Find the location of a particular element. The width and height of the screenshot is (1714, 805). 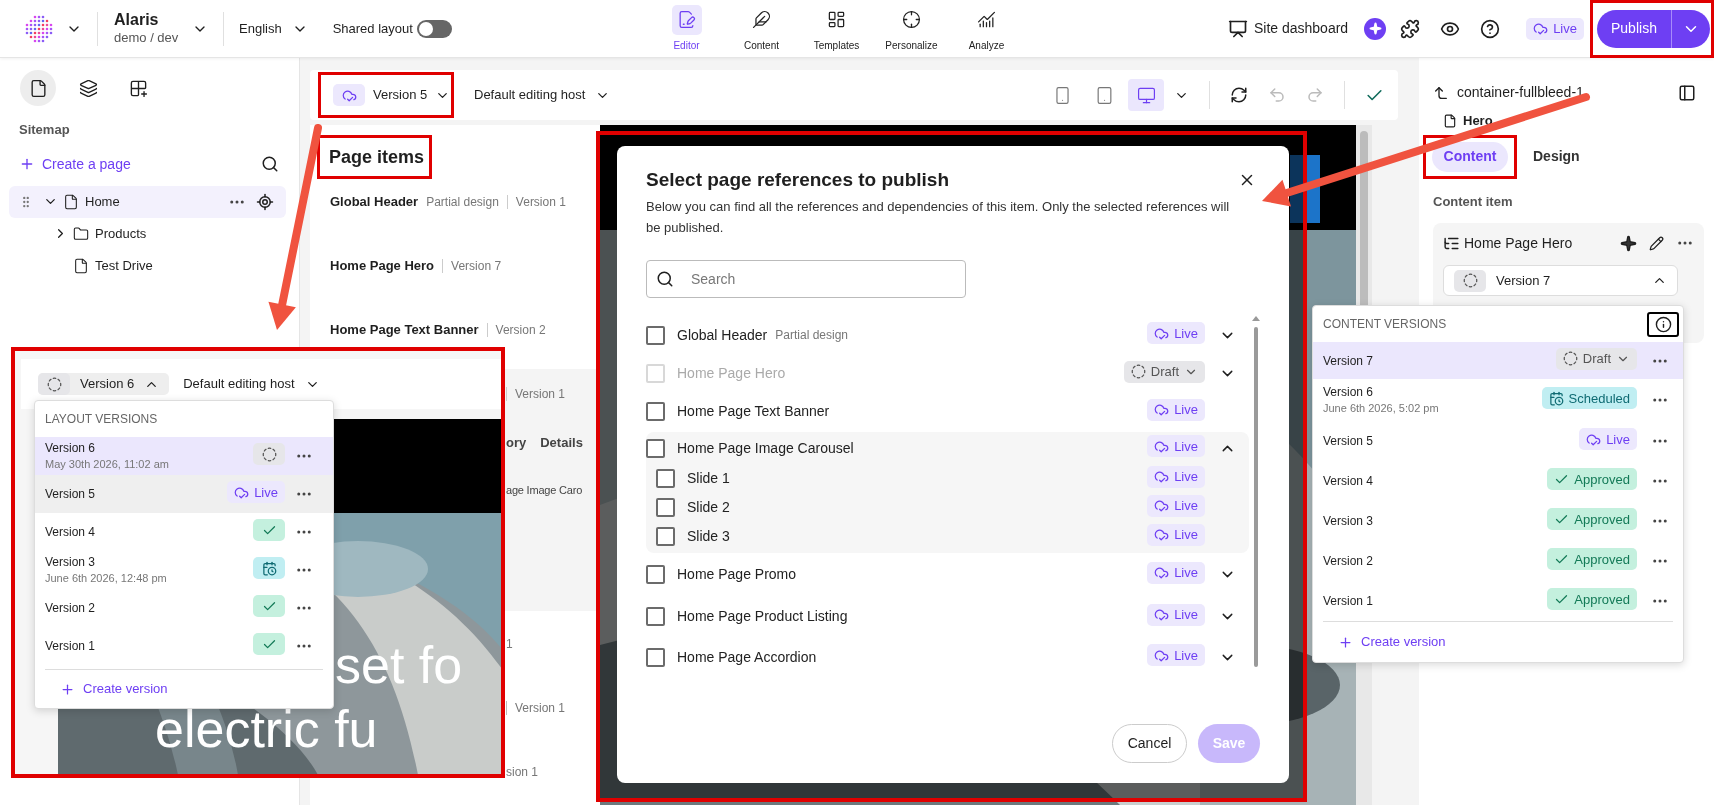

site-dashboard-label: Site dashboard is located at coordinates (1301, 28).